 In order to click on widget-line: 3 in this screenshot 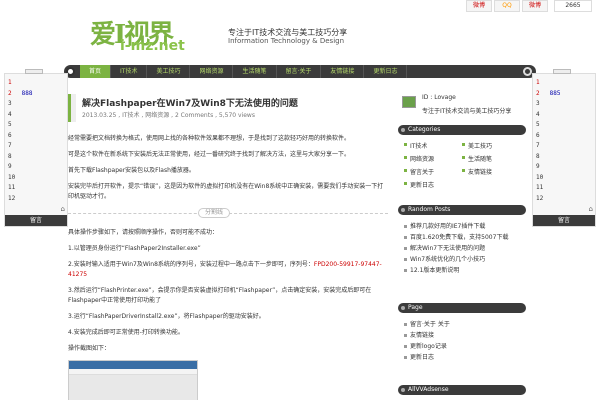, I will do `click(564, 104)`.